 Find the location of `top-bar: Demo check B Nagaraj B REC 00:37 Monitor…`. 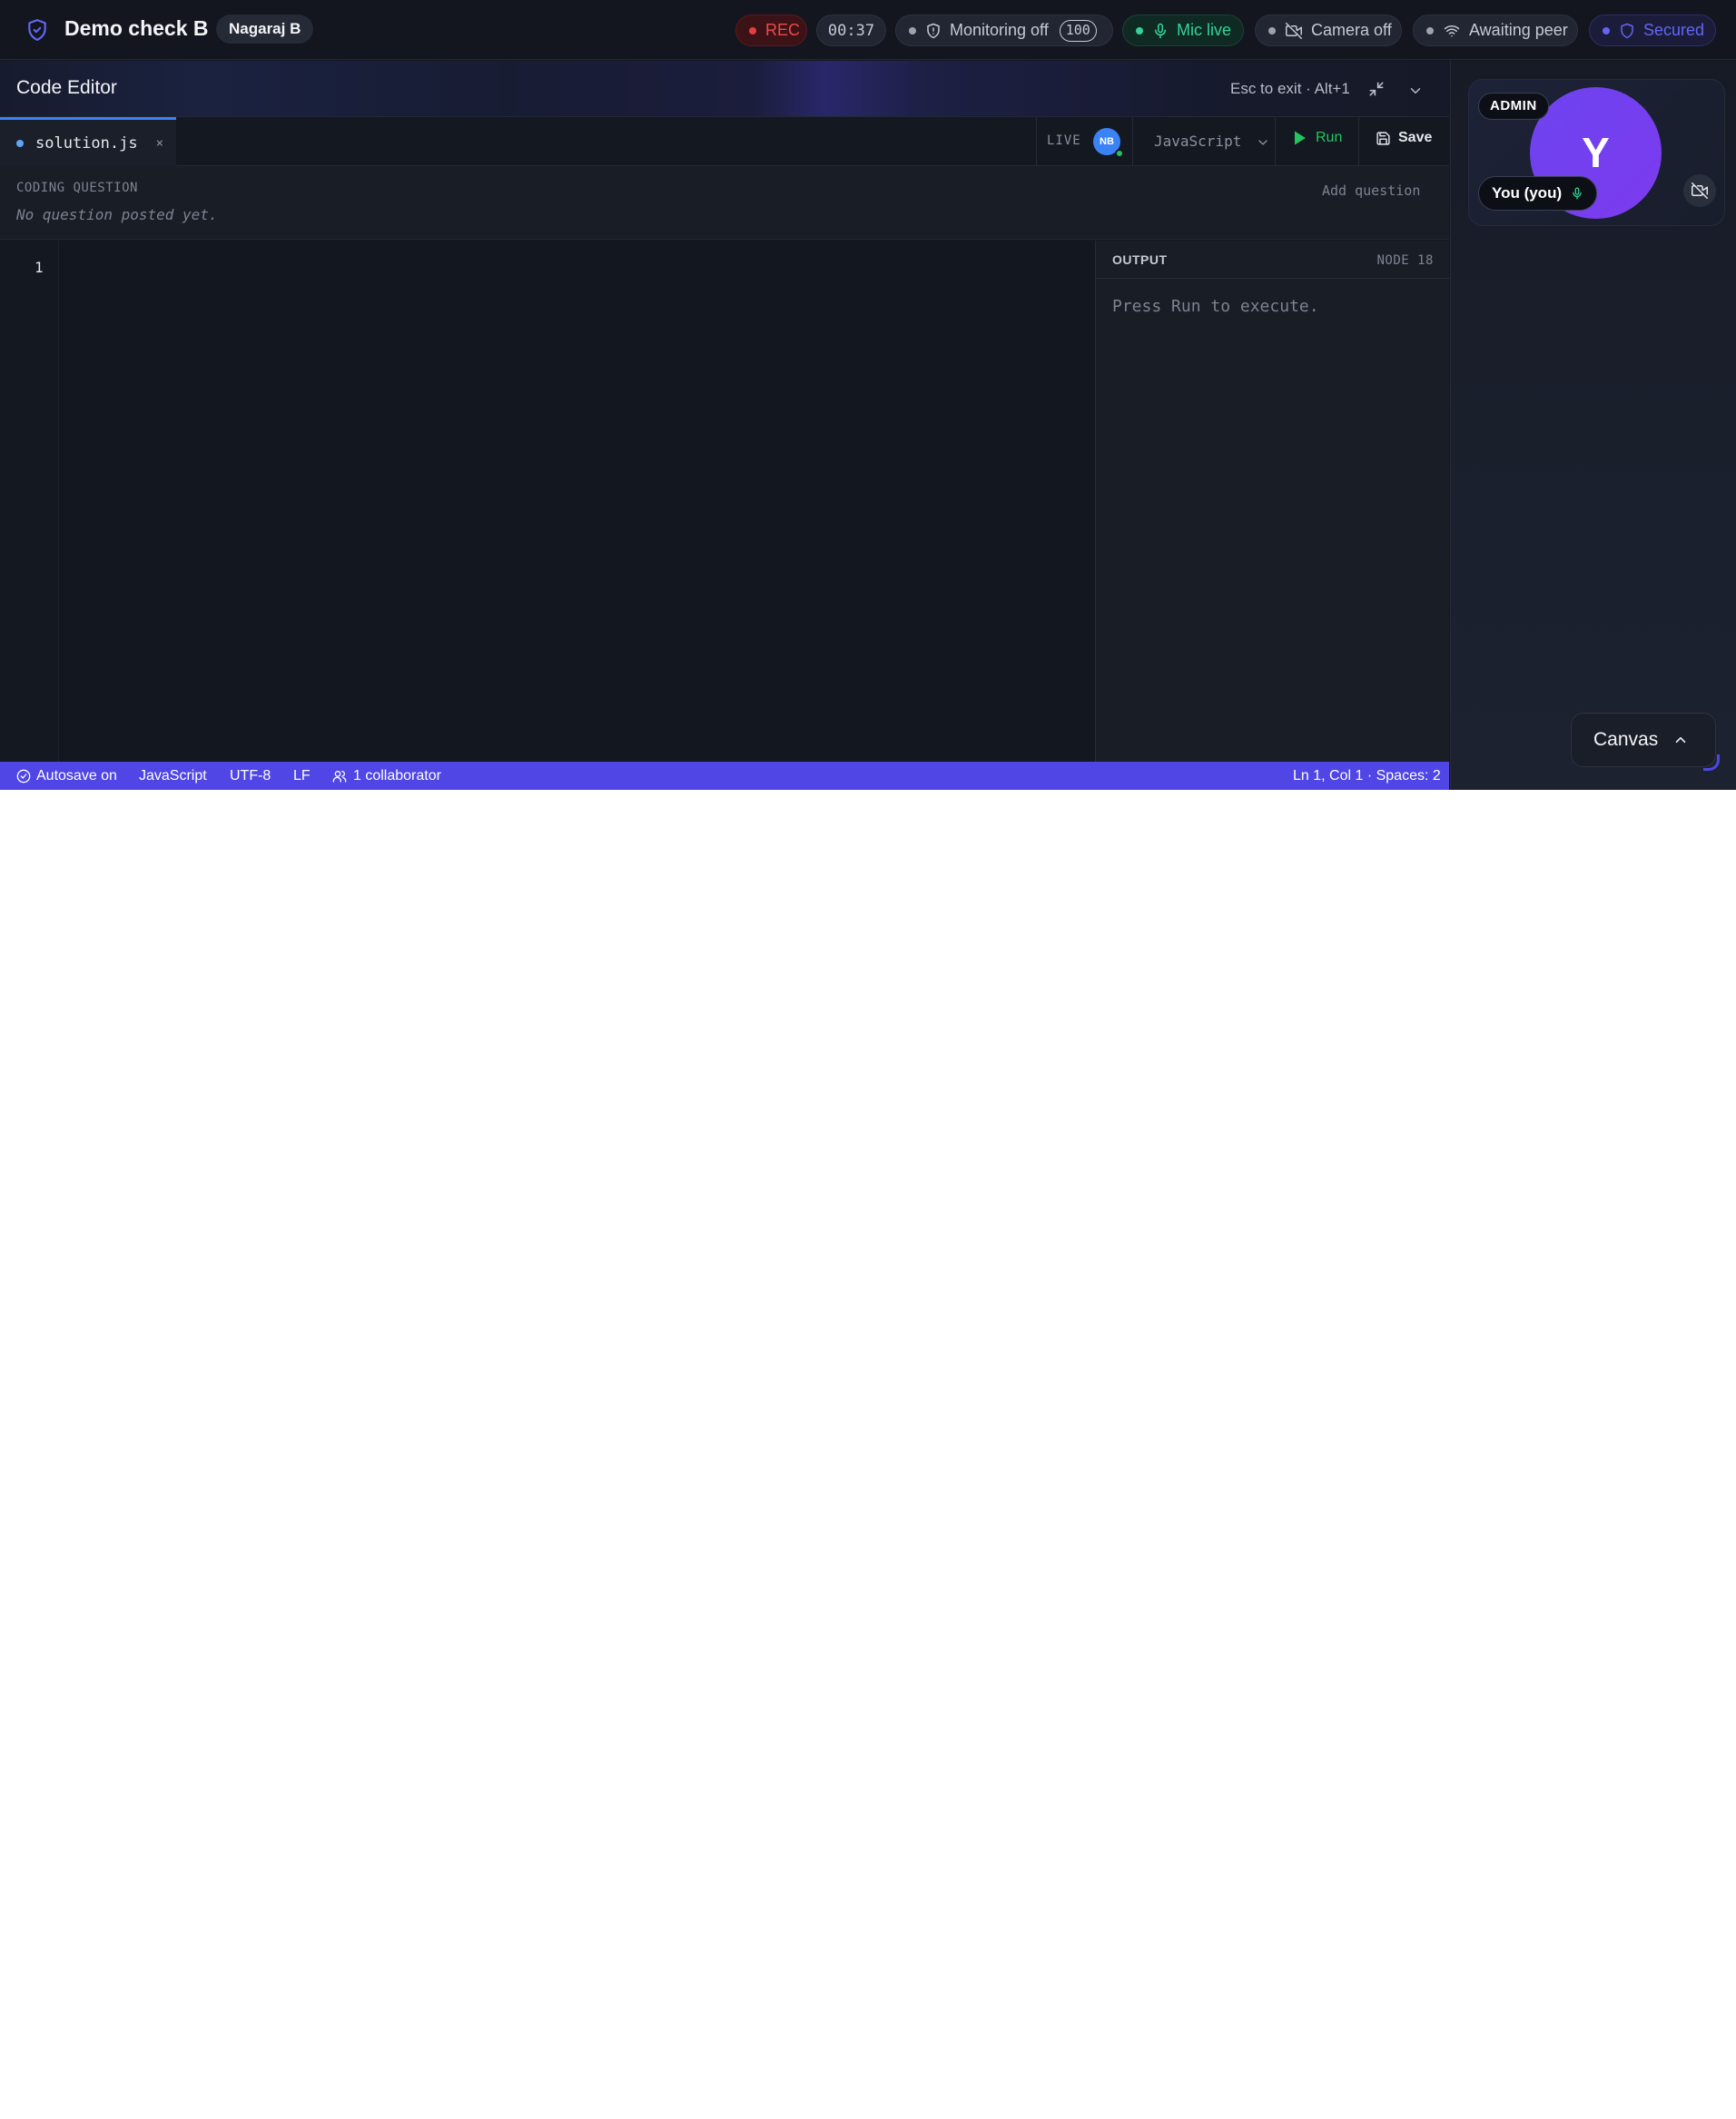

top-bar: Demo check B Nagaraj B REC 00:37 Monitor… is located at coordinates (868, 30).